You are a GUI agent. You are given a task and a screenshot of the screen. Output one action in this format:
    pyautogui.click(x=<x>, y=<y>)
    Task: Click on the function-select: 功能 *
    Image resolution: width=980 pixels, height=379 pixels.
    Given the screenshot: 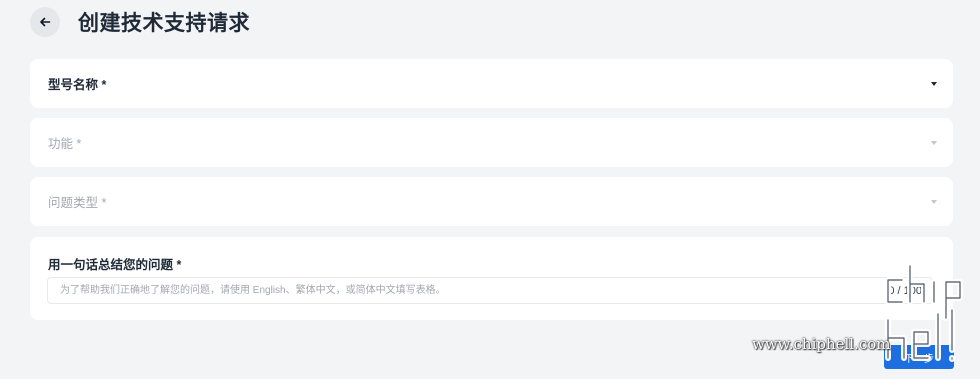 What is the action you would take?
    pyautogui.click(x=491, y=142)
    